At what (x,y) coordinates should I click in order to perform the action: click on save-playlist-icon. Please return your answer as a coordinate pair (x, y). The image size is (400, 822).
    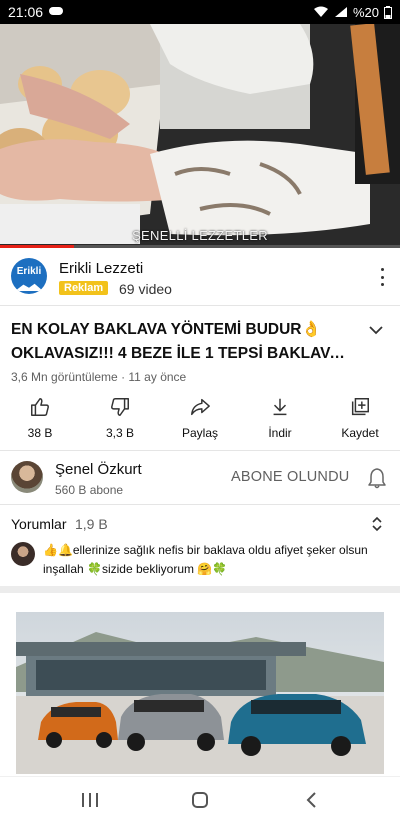
    Looking at the image, I should click on (360, 407).